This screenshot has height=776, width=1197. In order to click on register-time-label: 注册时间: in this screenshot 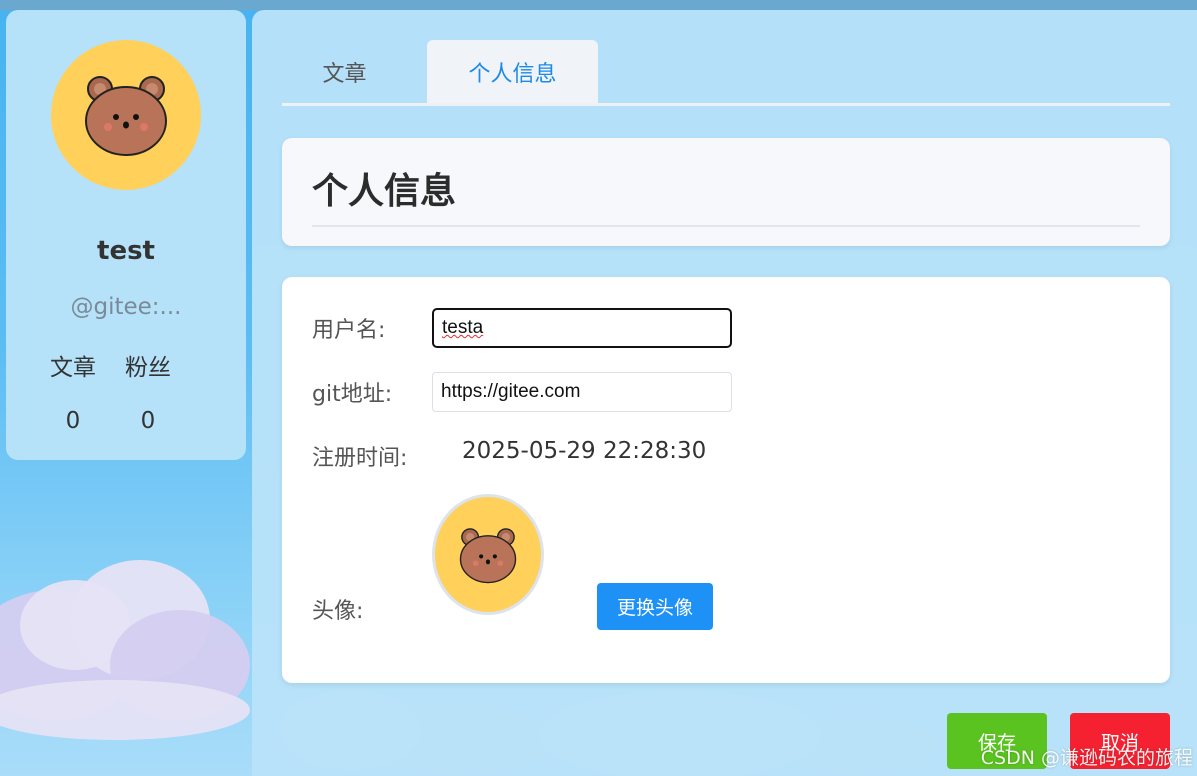, I will do `click(360, 458)`.